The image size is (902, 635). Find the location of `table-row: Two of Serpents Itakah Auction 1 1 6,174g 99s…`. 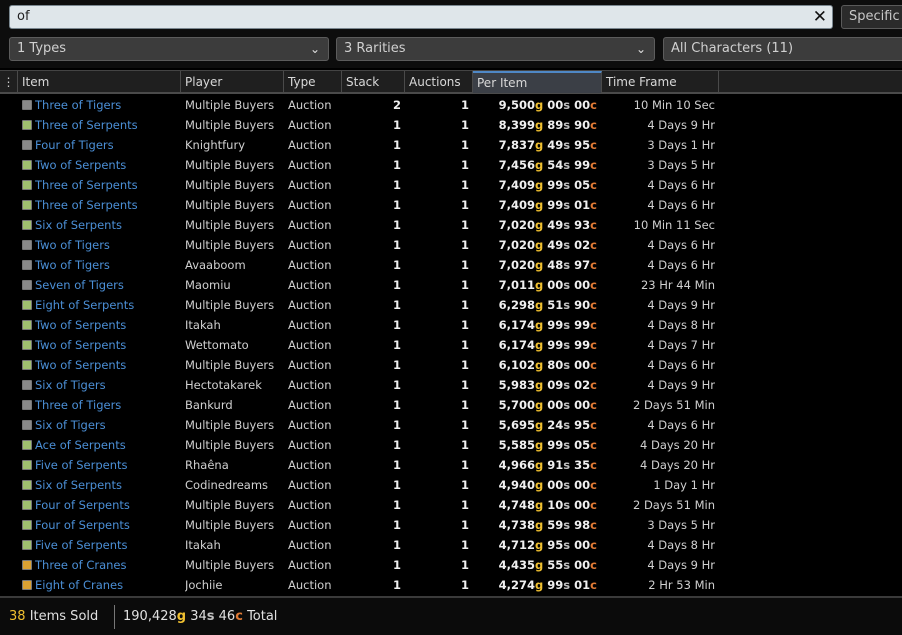

table-row: Two of Serpents Itakah Auction 1 1 6,174g 99s… is located at coordinates (451, 325).